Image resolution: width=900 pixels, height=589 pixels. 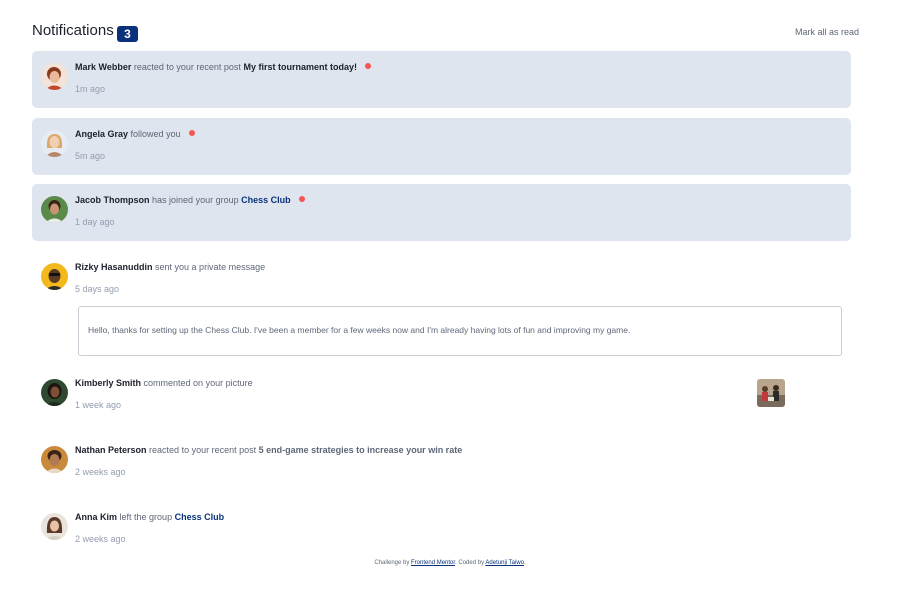 I want to click on footer-middle: . Coded by, so click(x=470, y=563).